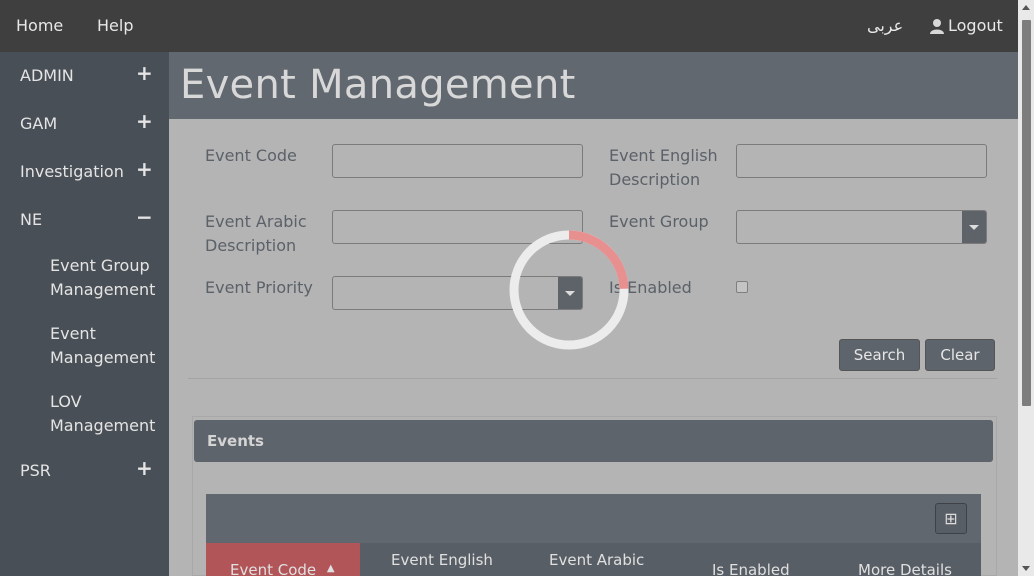 The image size is (1034, 576). Describe the element at coordinates (259, 287) in the screenshot. I see `event-priority-label: Event Priority` at that location.